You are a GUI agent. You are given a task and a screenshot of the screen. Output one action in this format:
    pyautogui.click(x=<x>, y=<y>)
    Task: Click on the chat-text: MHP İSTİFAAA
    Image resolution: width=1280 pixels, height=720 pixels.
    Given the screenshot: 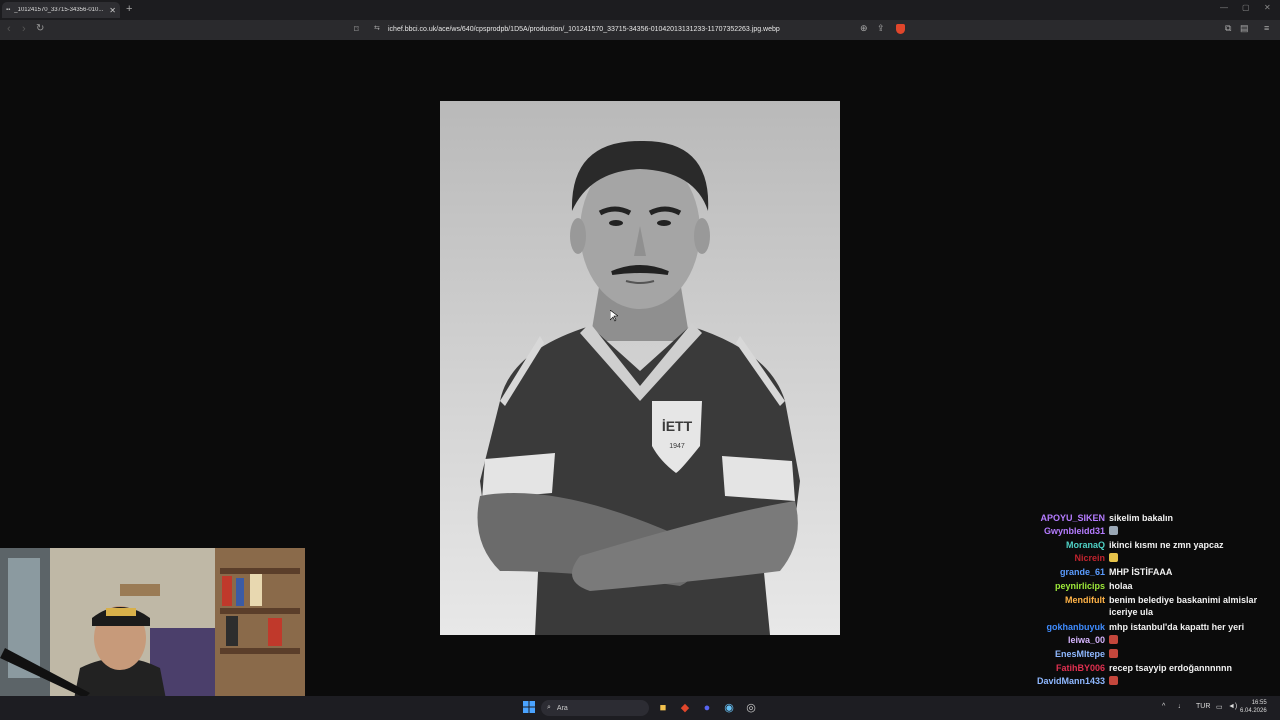 What is the action you would take?
    pyautogui.click(x=1141, y=572)
    